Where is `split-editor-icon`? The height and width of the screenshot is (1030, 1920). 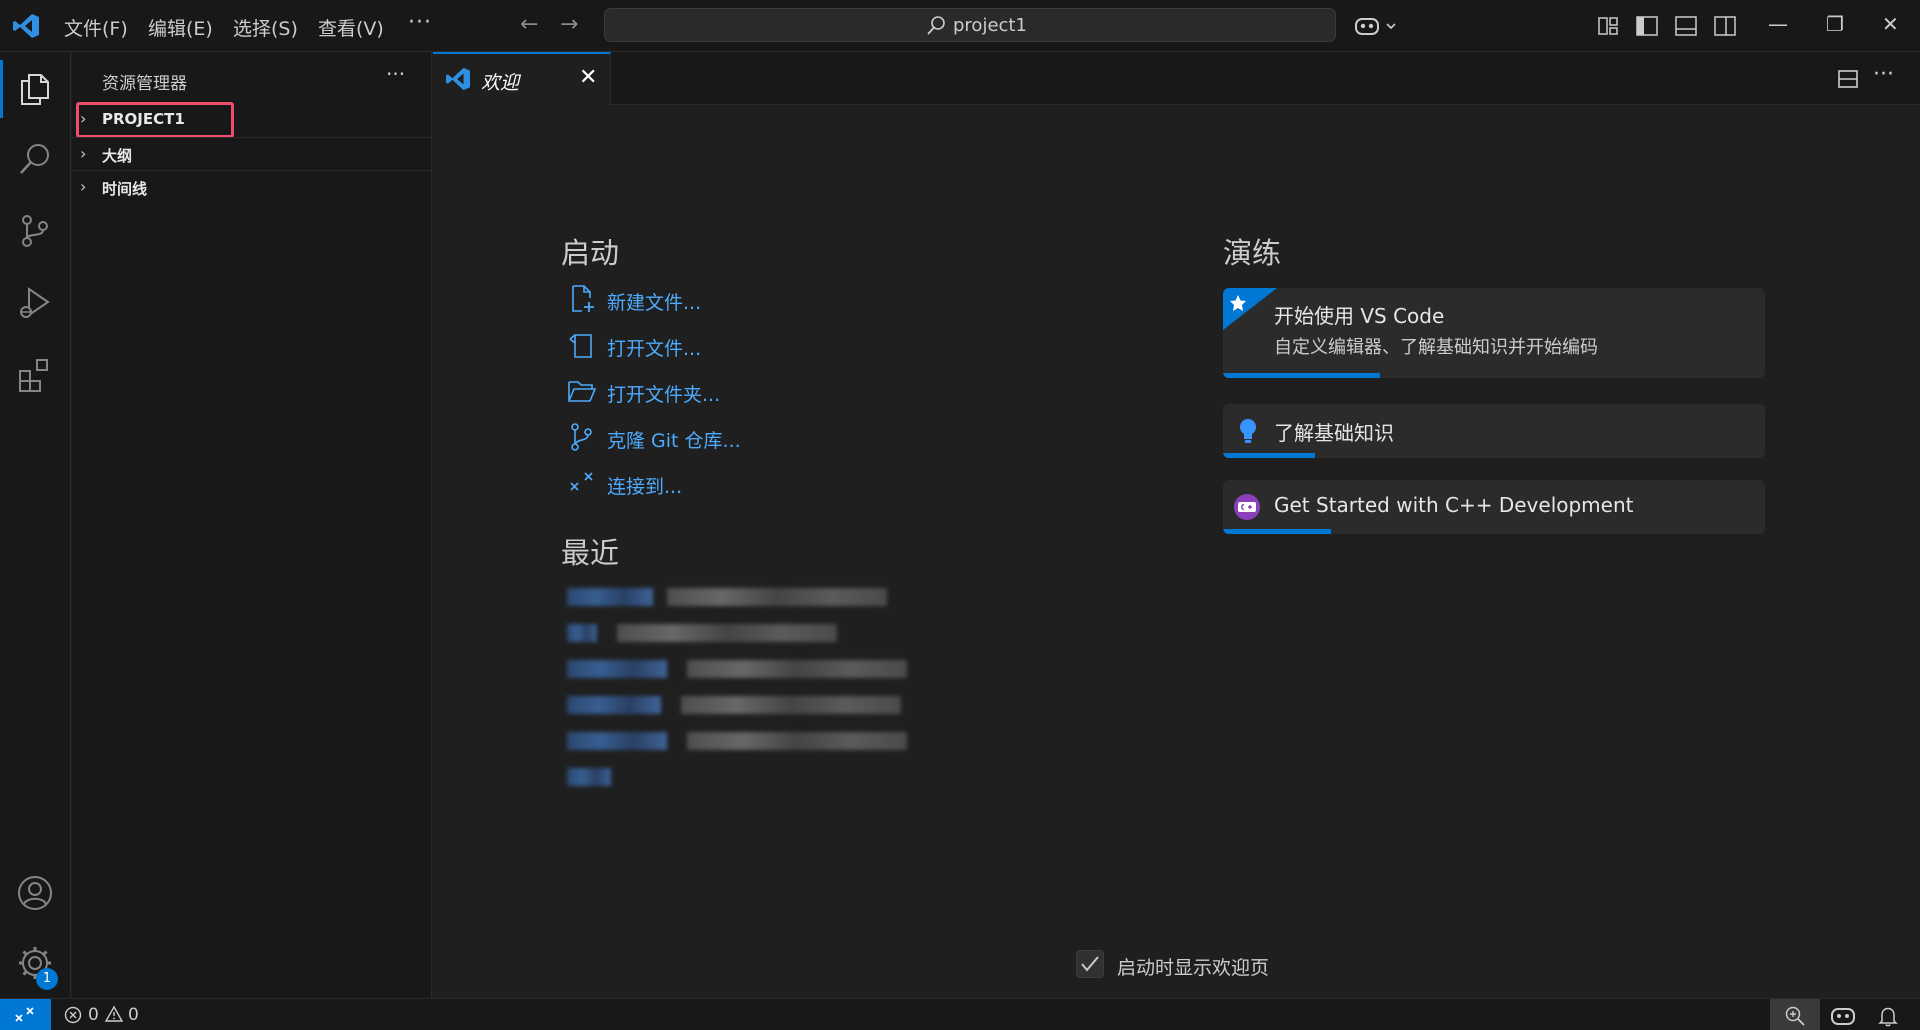 split-editor-icon is located at coordinates (1848, 79).